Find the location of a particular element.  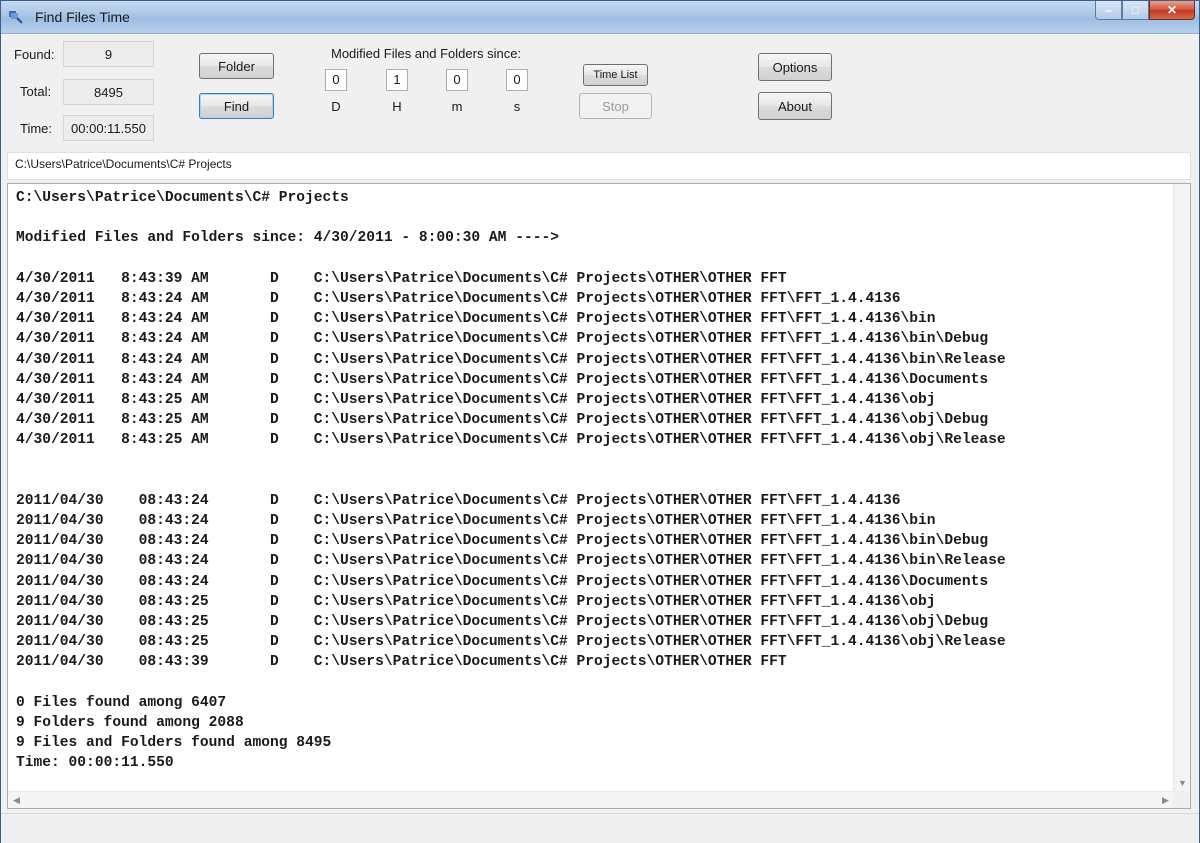

seconds-unit-label: s is located at coordinates (517, 106).